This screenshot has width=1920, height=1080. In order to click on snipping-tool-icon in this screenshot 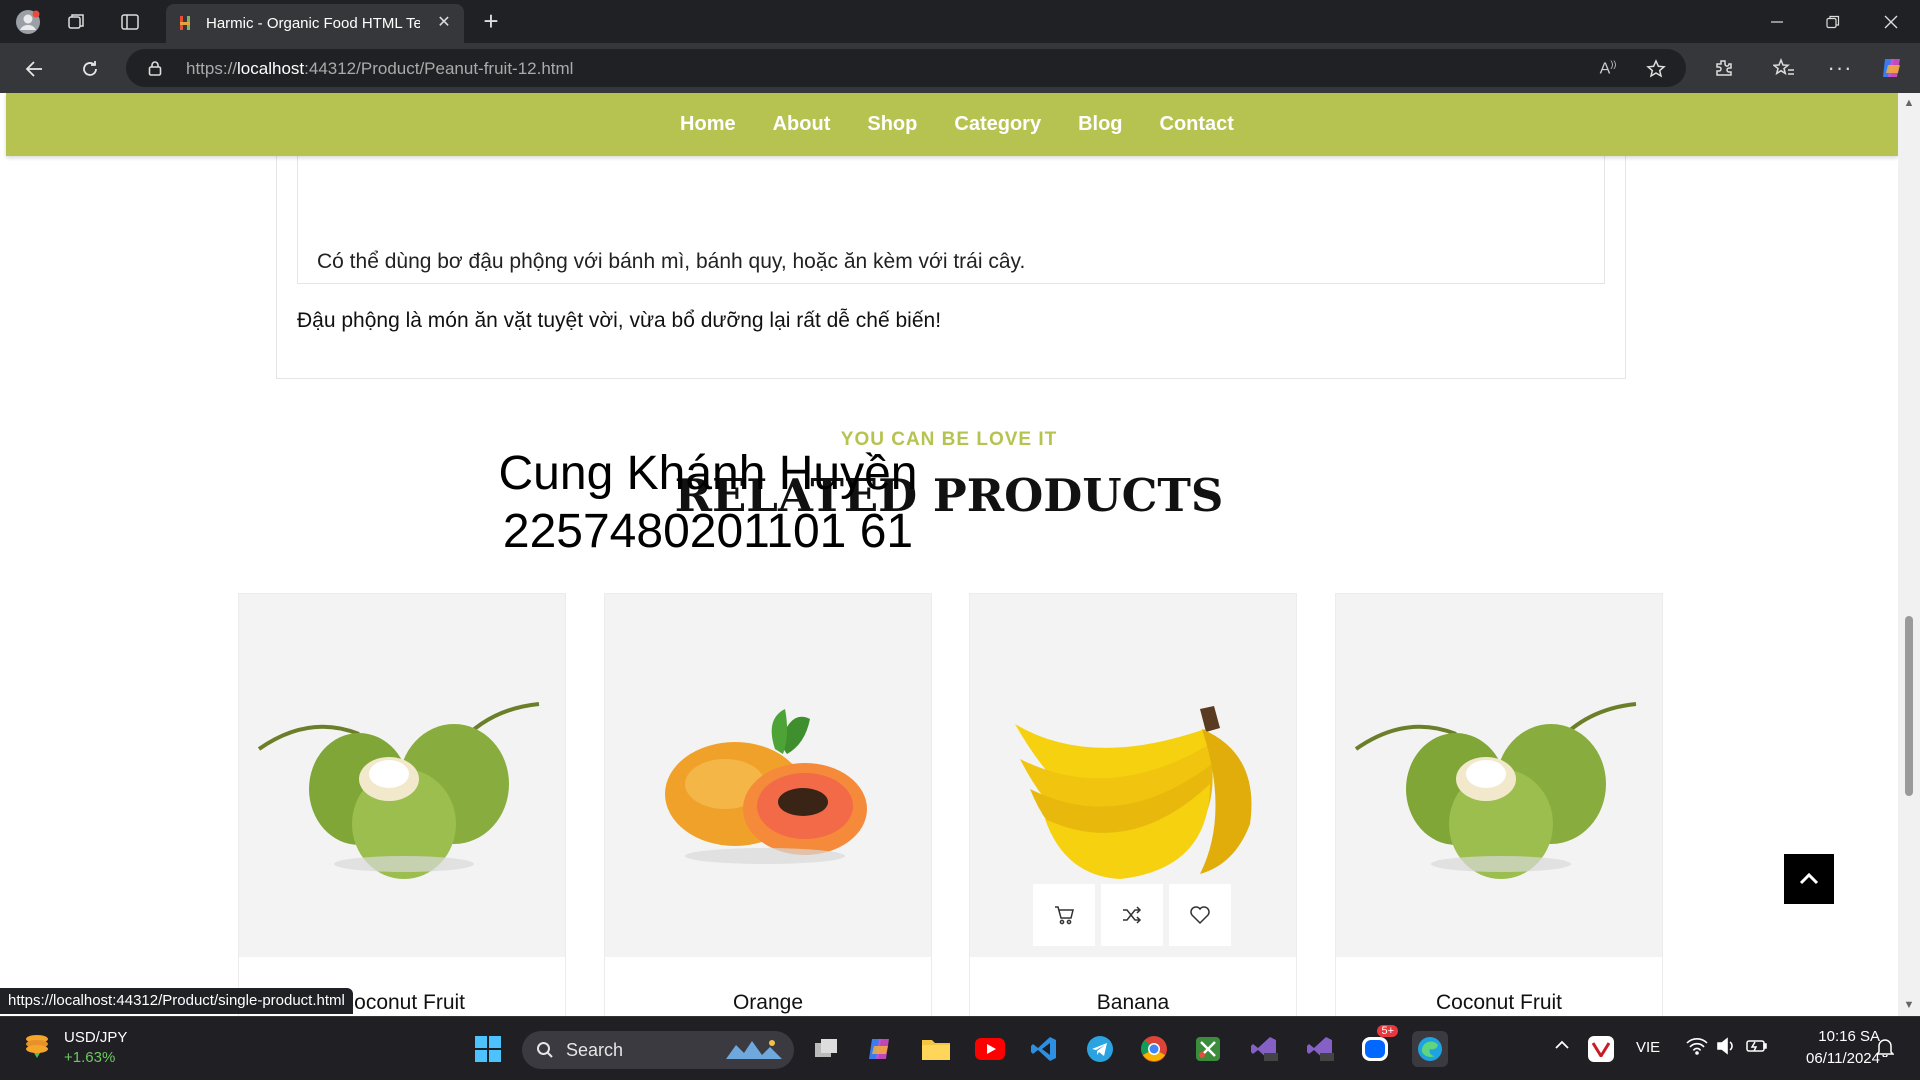, I will do `click(1208, 1049)`.